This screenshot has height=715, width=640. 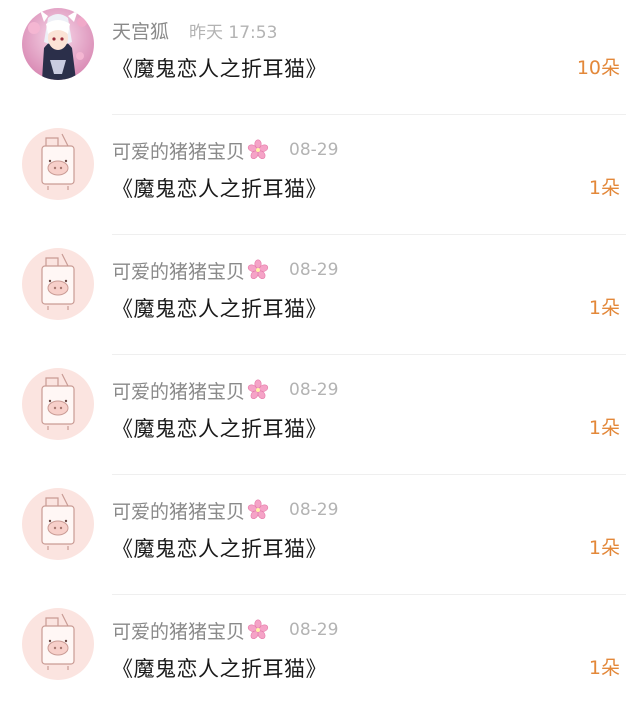 I want to click on anime-character-avatar, so click(x=58, y=44).